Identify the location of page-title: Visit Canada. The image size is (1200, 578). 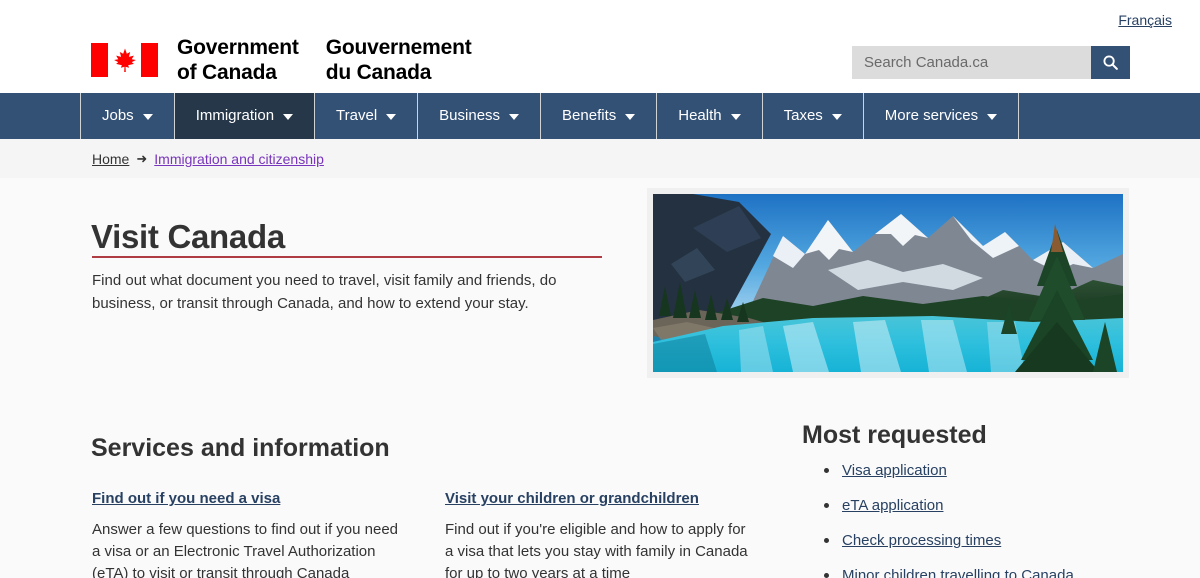
(188, 236).